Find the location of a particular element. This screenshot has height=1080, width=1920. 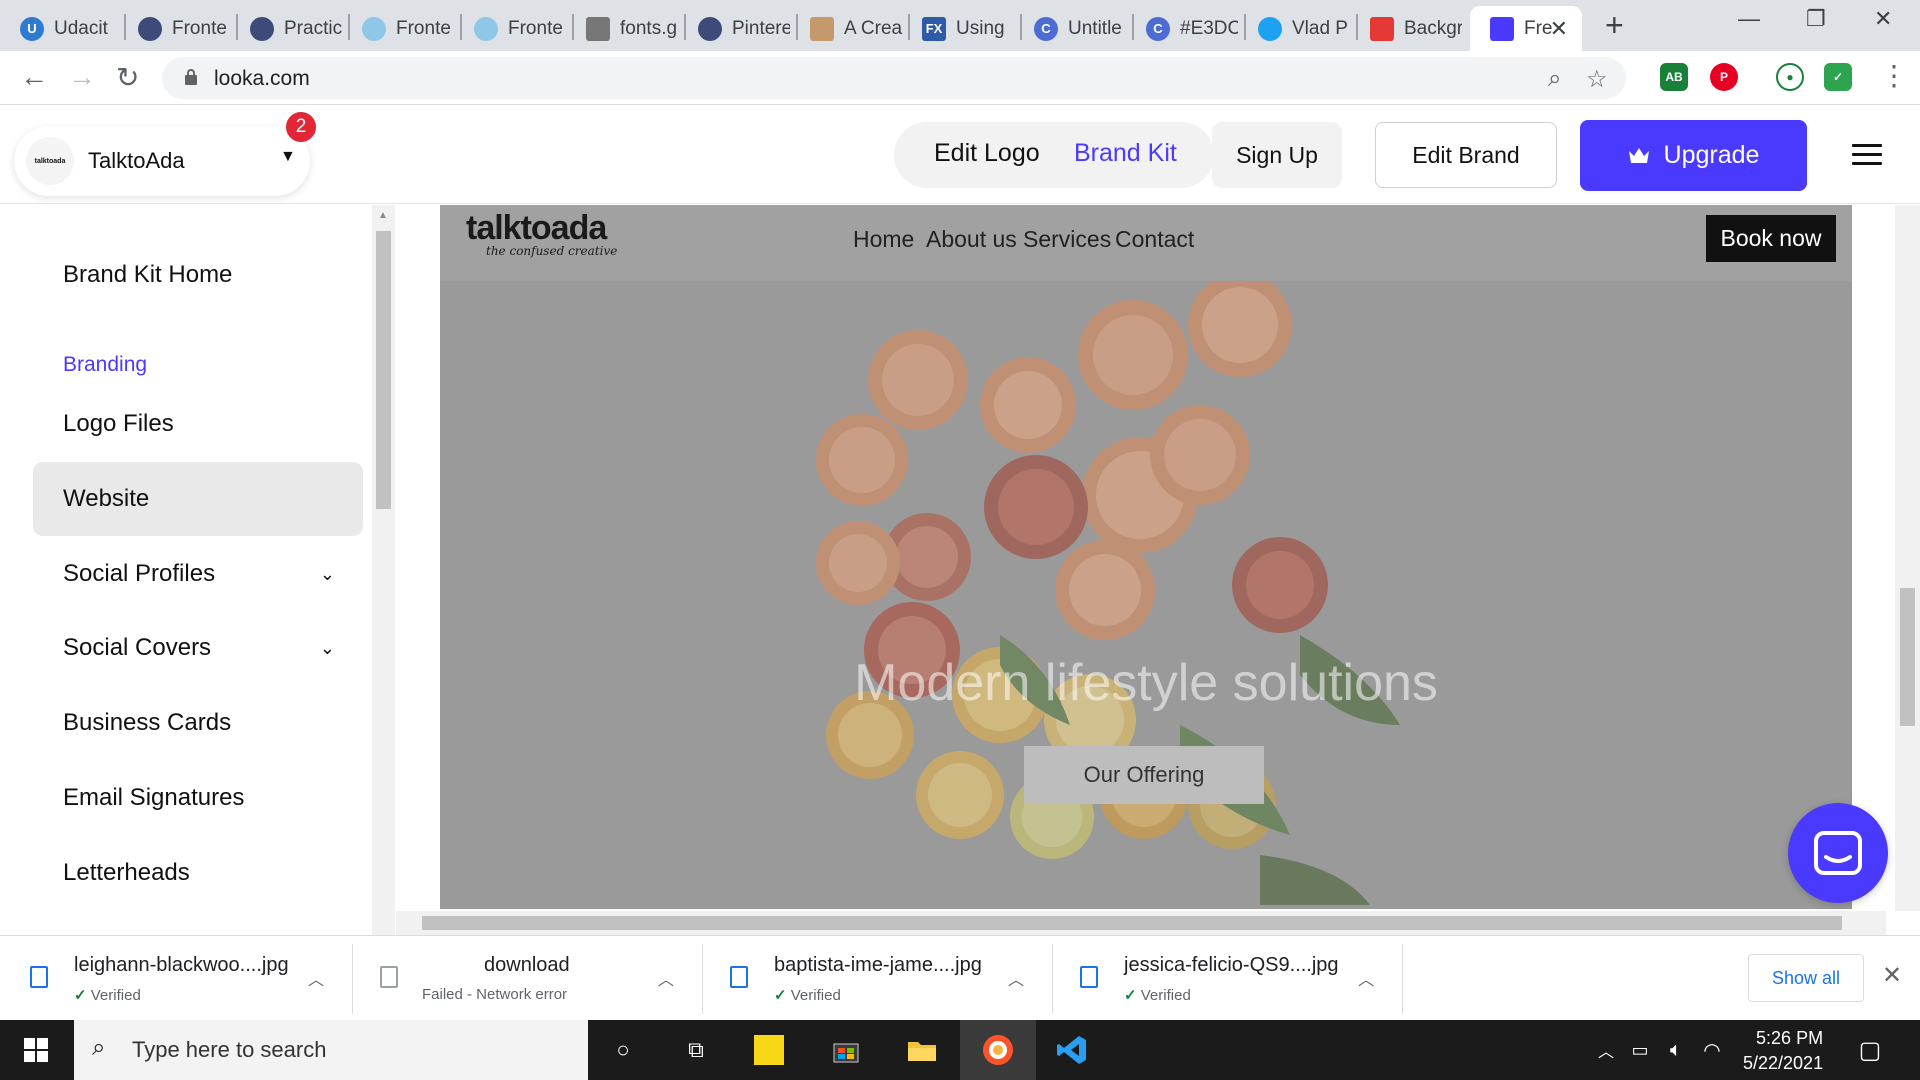

restore-icon: ❐ is located at coordinates (1816, 19).